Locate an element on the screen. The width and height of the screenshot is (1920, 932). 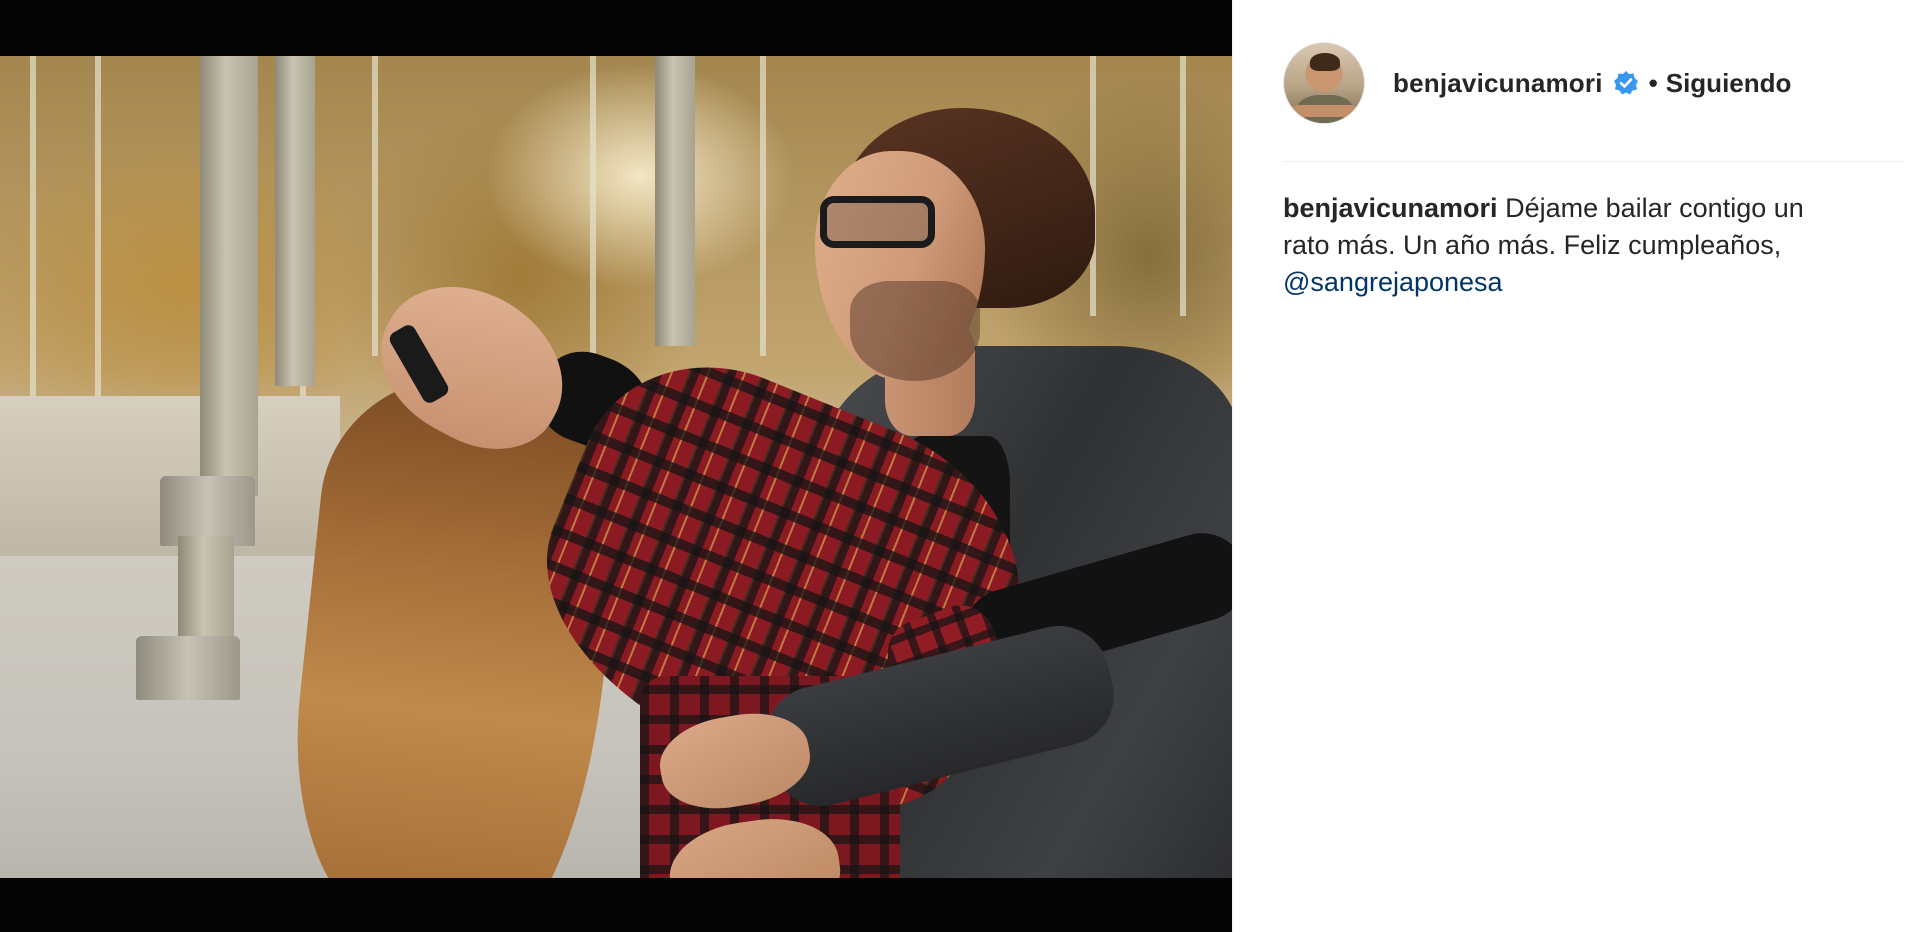
profile-avatar is located at coordinates (1324, 83).